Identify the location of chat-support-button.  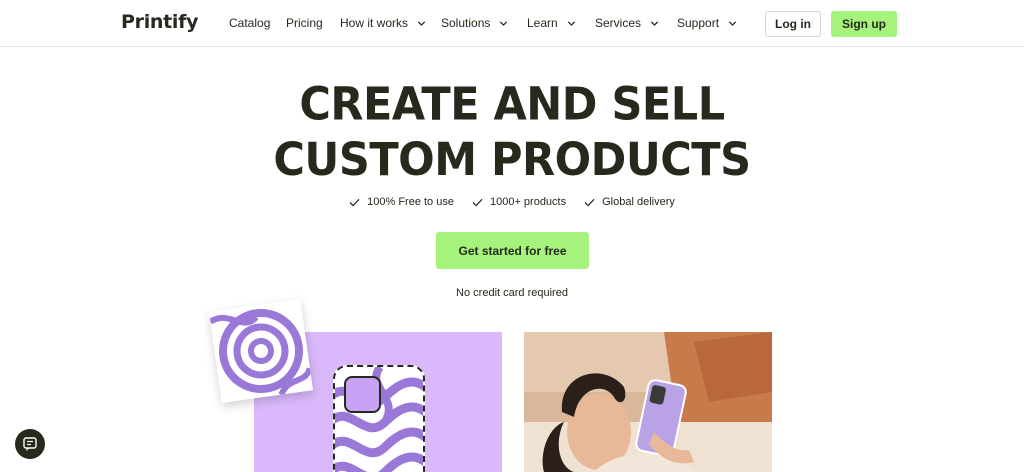
(30, 444).